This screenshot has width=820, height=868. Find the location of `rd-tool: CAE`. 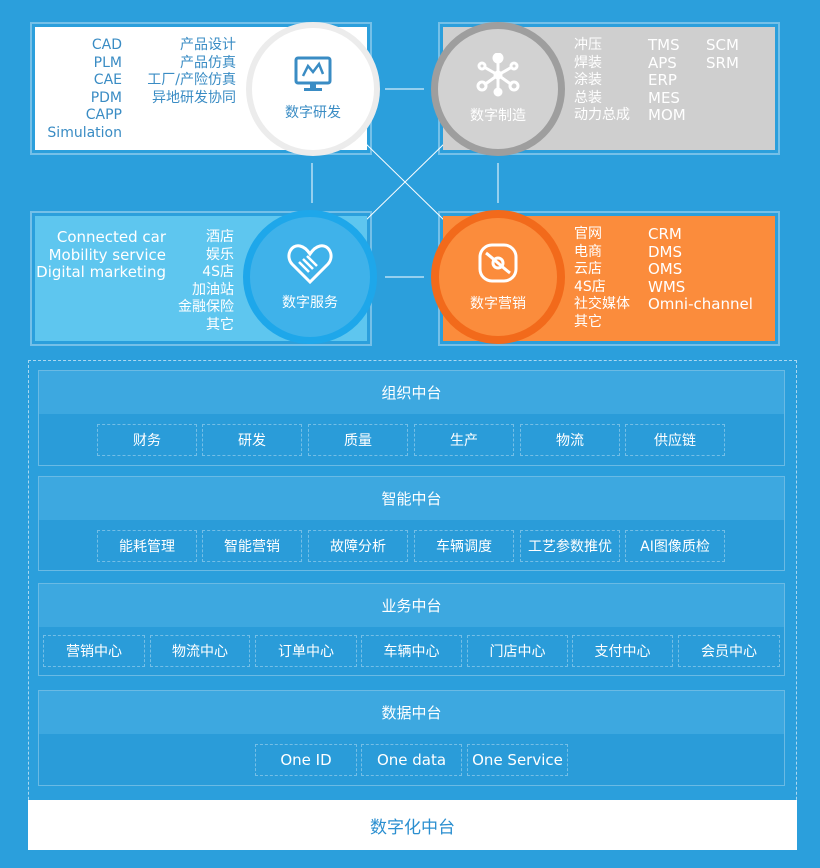

rd-tool: CAE is located at coordinates (107, 80).